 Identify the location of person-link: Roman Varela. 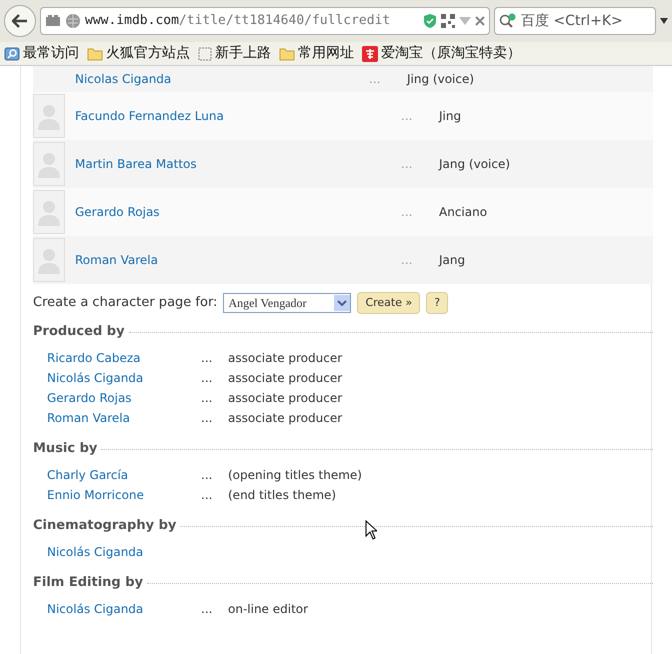
(124, 418).